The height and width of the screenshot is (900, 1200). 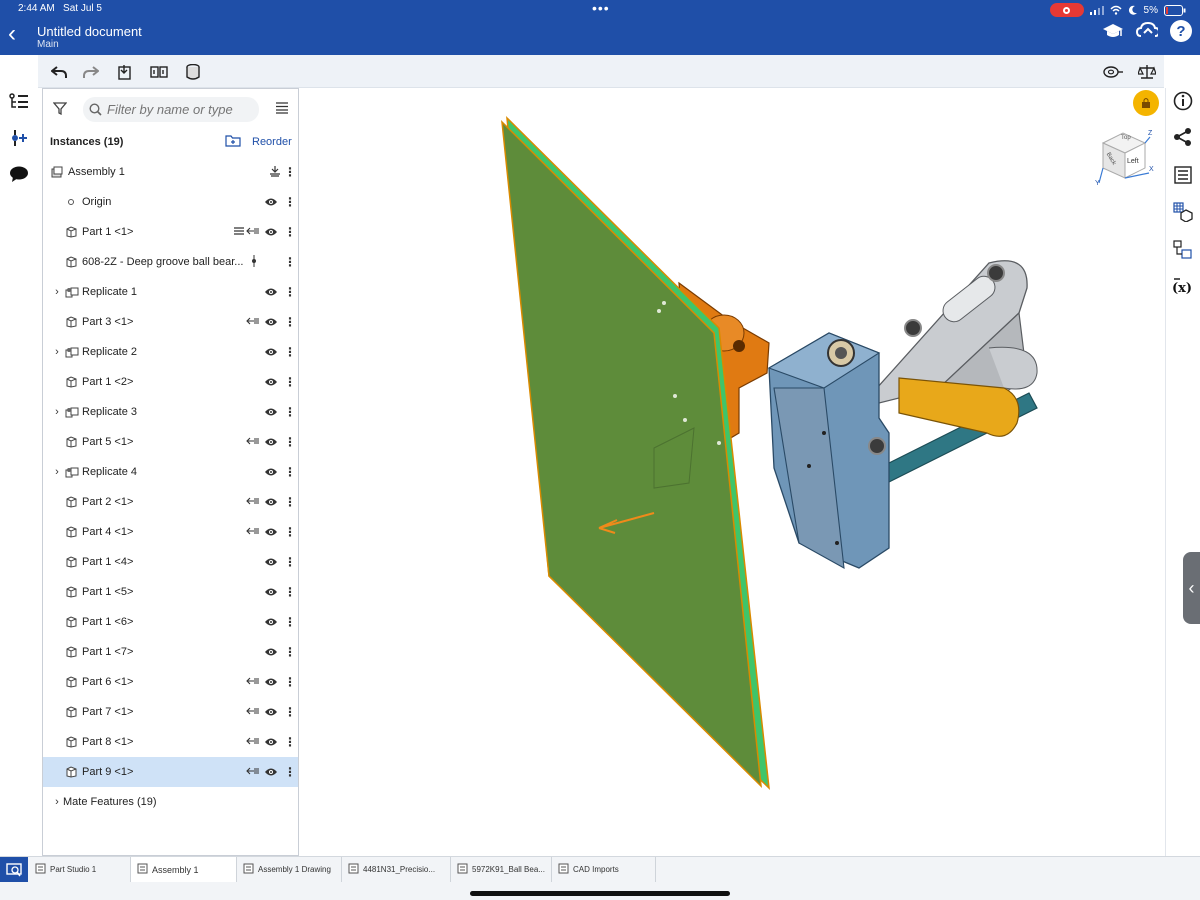 I want to click on back-chevron-icon: ‹, so click(x=12, y=34).